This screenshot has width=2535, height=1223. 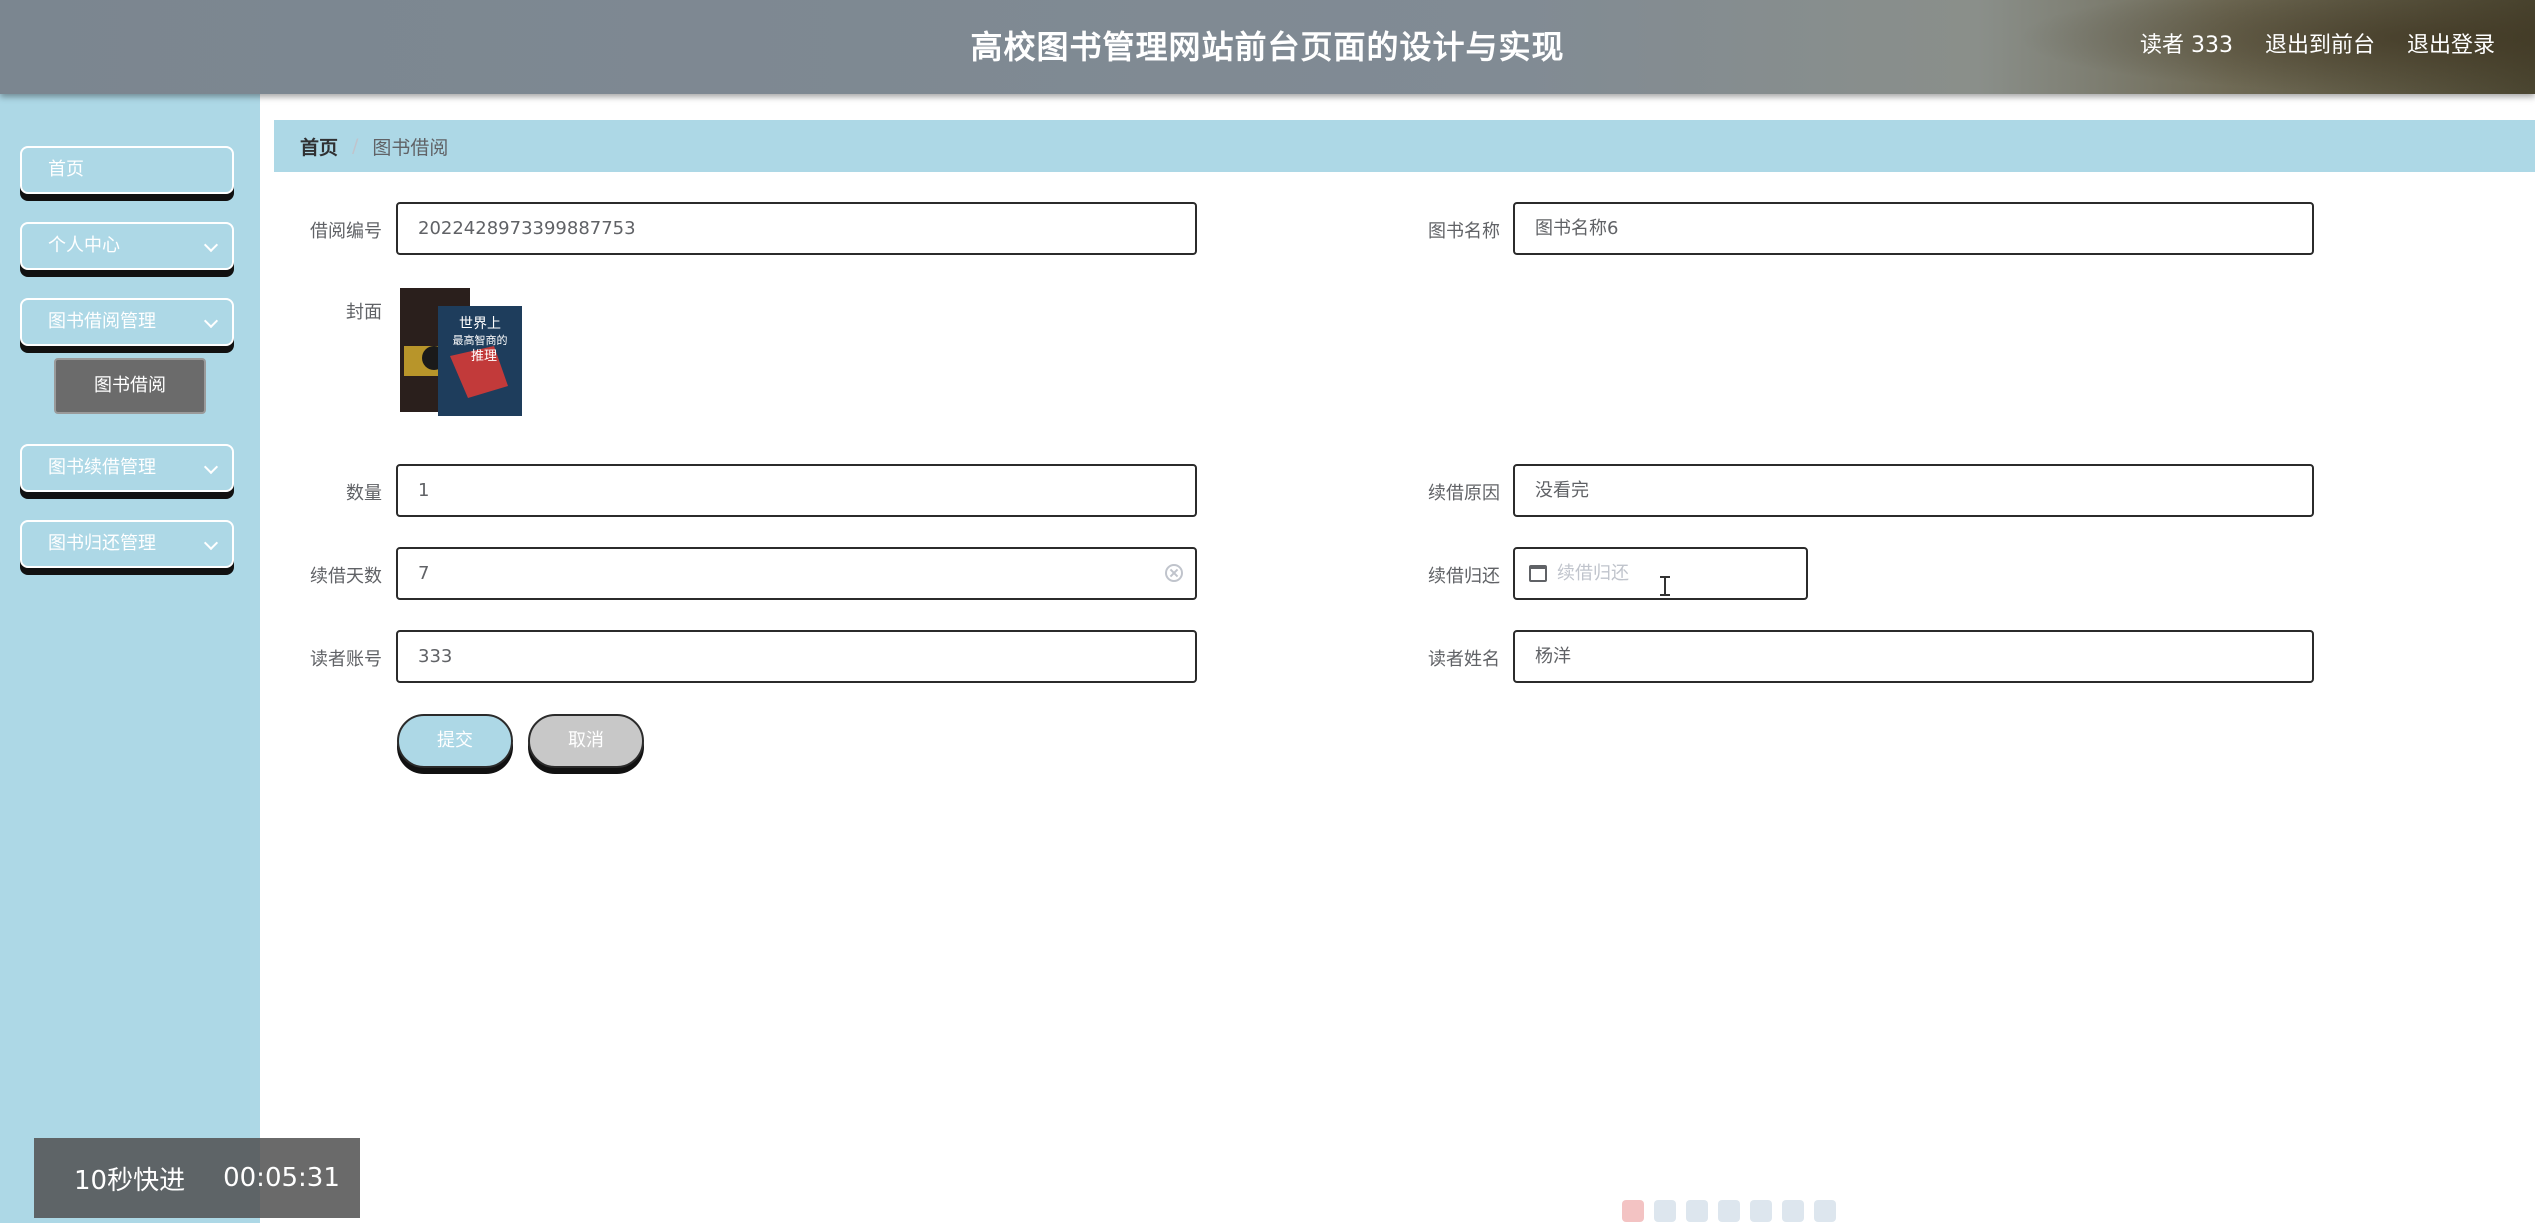 What do you see at coordinates (455, 741) in the screenshot?
I see `submit-button: 提交` at bounding box center [455, 741].